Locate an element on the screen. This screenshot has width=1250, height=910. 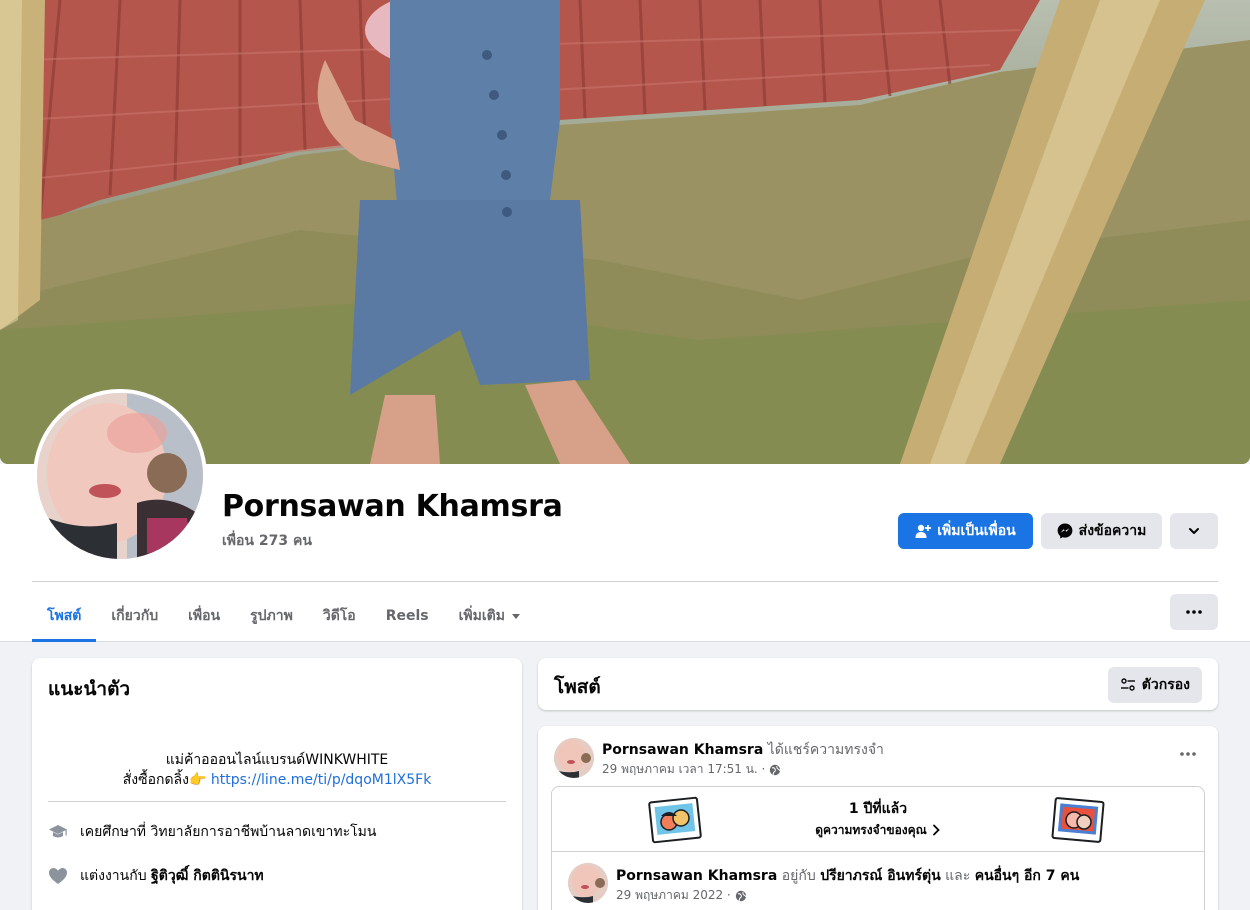
post-timestamp: 29 พฤษภาคม เวลา 17:51 น. · is located at coordinates (691, 769).